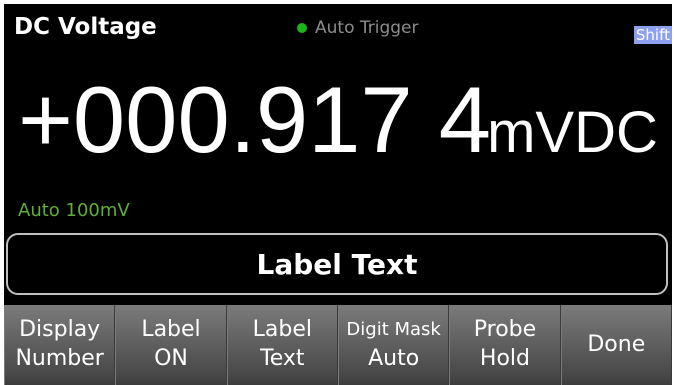 Image resolution: width=676 pixels, height=385 pixels. I want to click on softkey-label: Done, so click(616, 344).